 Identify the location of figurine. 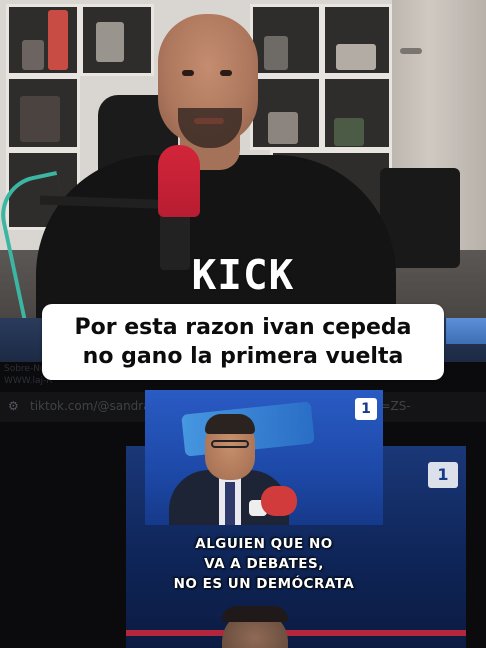
(58, 40).